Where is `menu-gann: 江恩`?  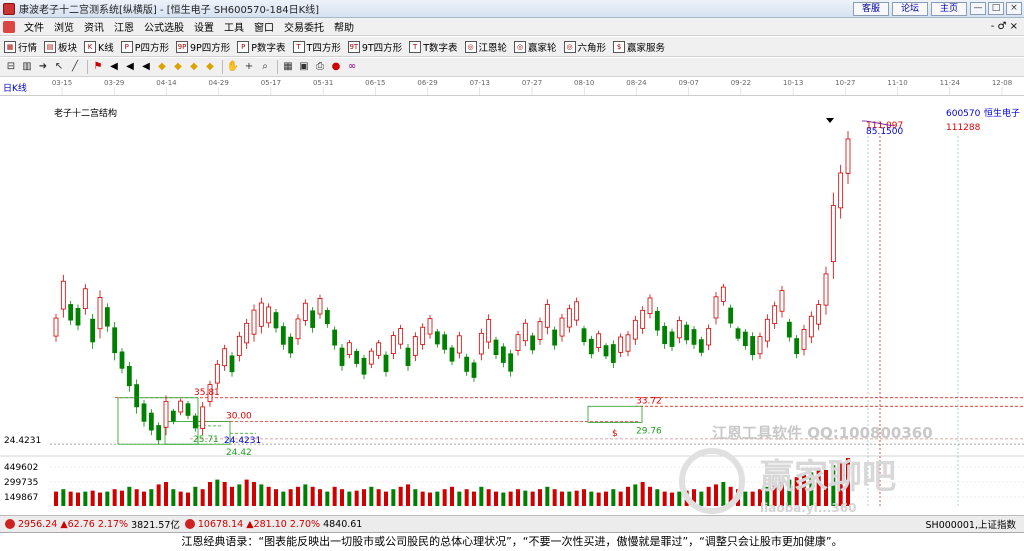
menu-gann: 江恩 is located at coordinates (124, 26).